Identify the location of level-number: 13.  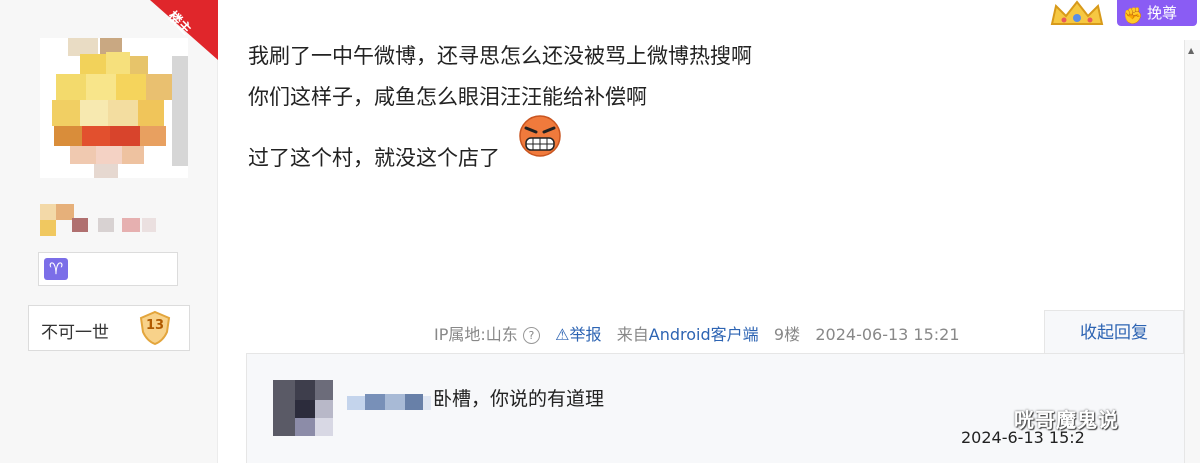
(155, 325).